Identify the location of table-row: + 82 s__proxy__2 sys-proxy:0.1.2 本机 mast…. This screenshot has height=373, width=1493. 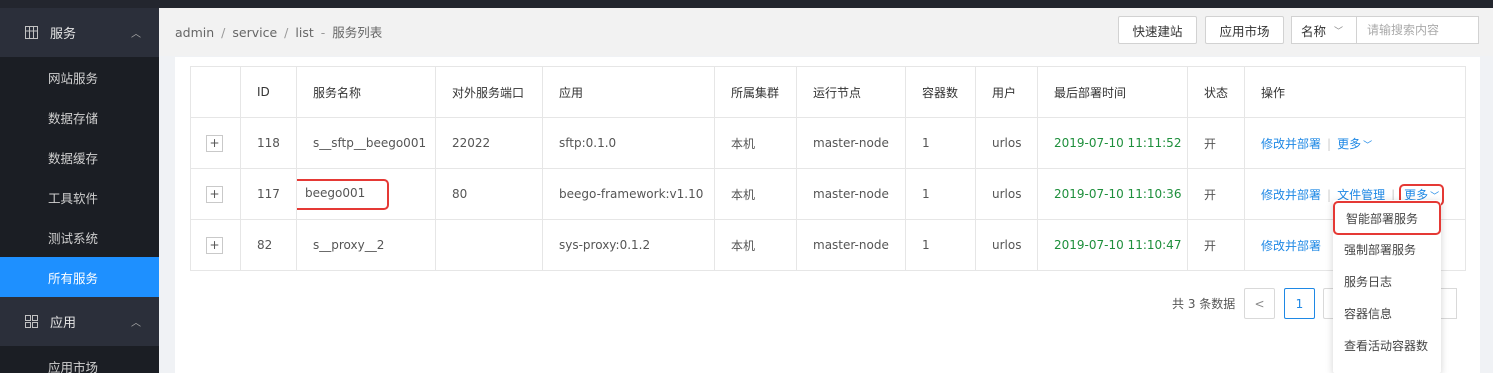
(828, 245).